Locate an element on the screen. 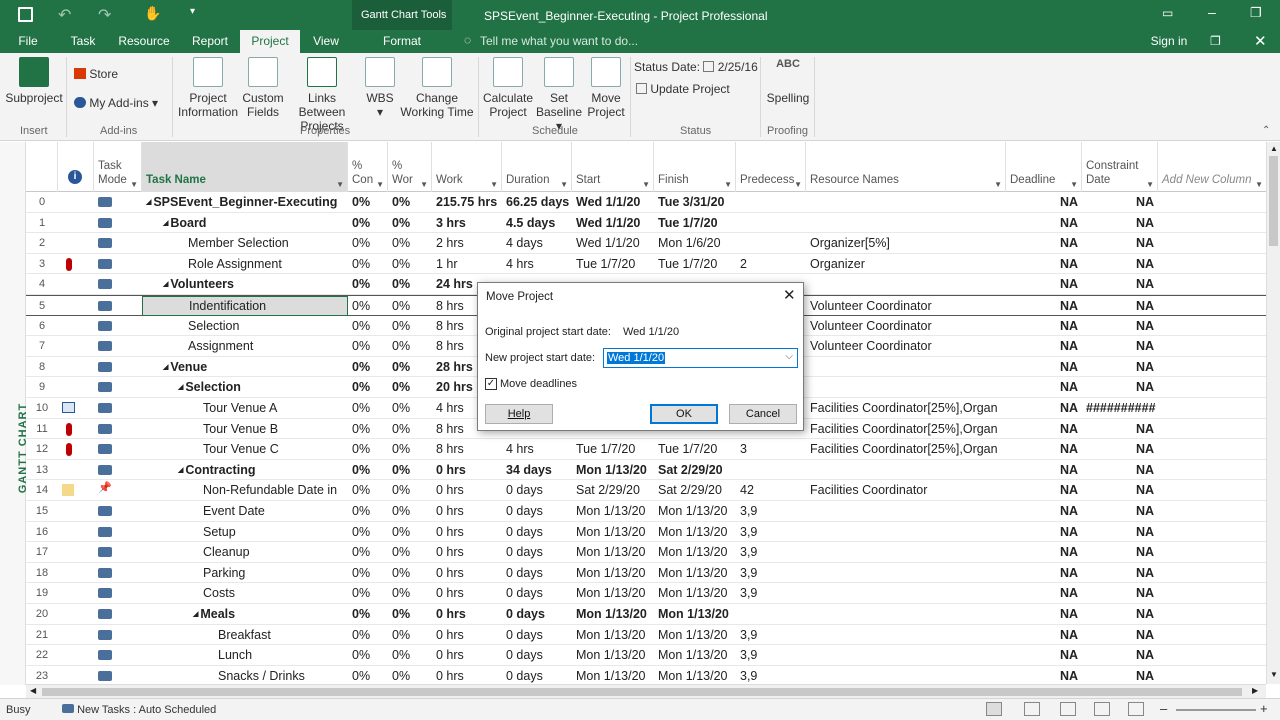  horizontal-scrollbar: ◀ ▶ is located at coordinates (646, 691).